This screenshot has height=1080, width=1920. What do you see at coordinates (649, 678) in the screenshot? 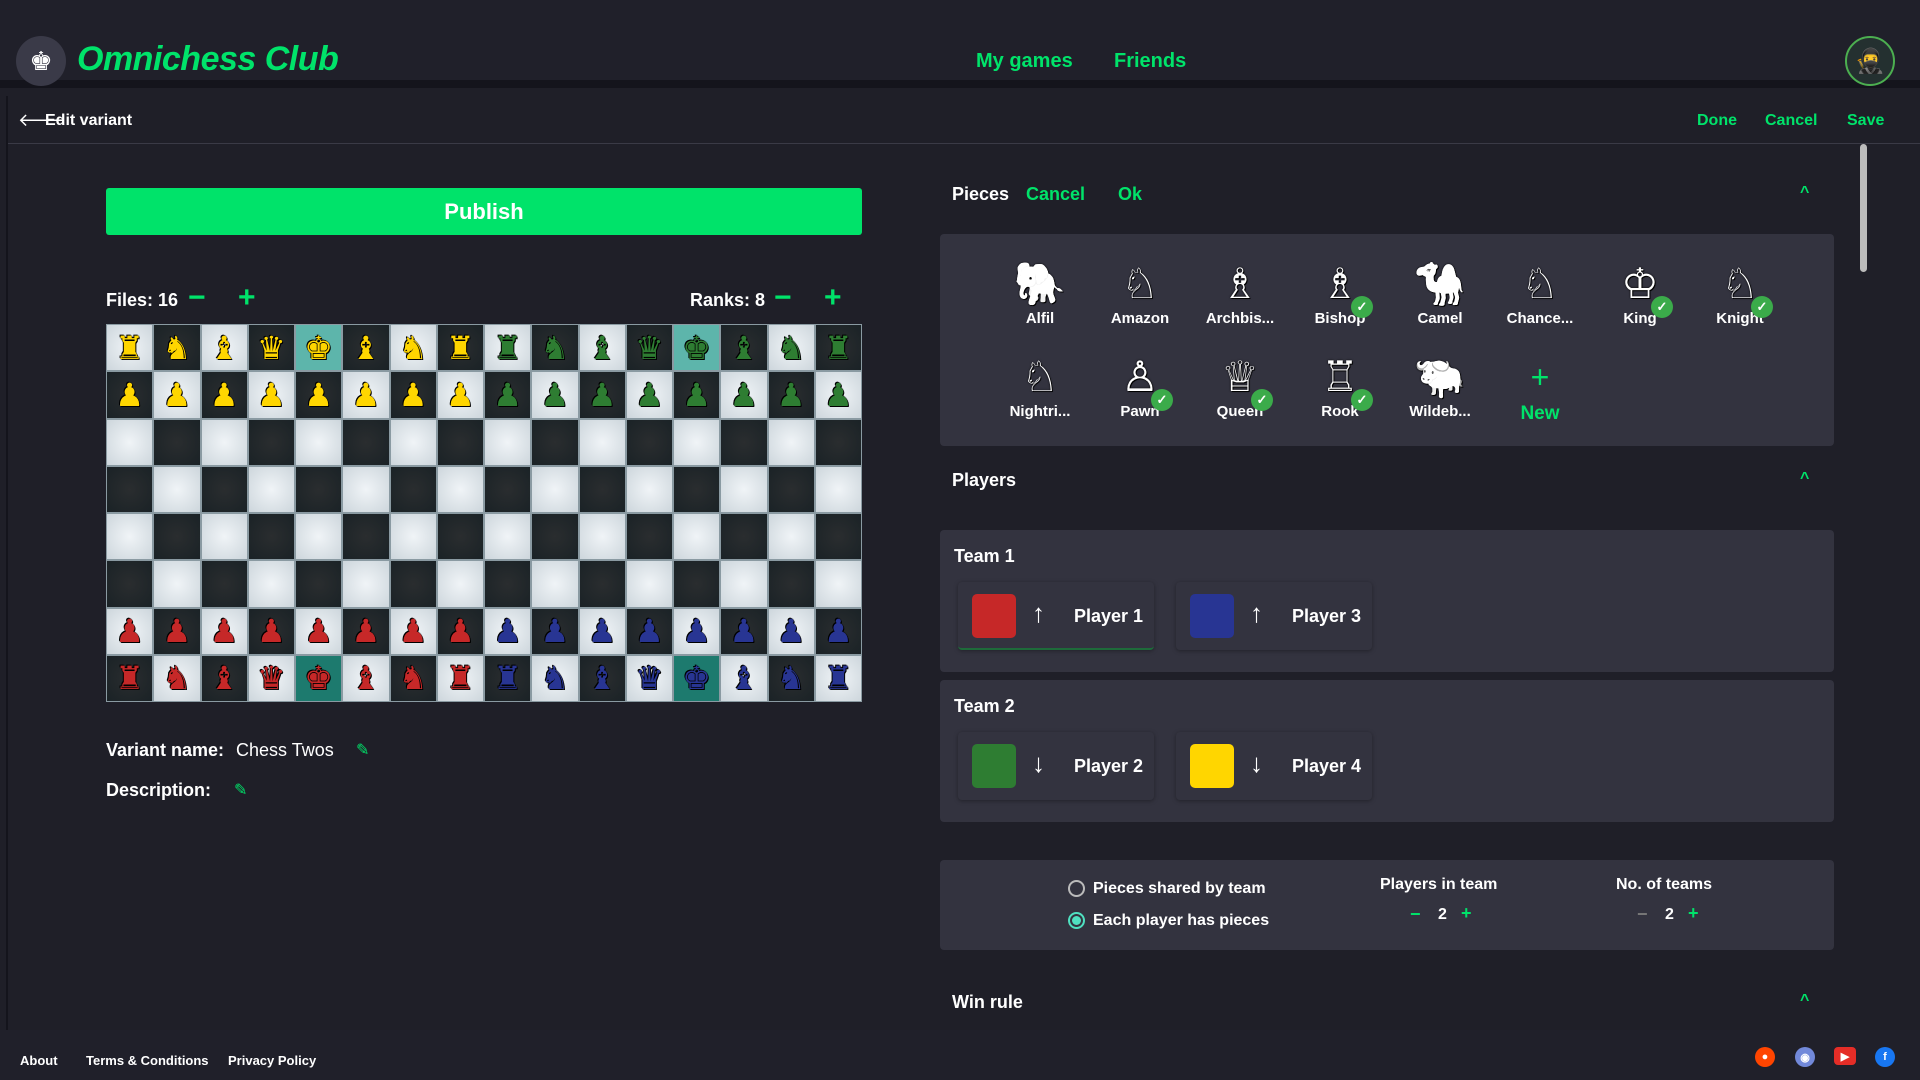
I see `blue-queen-icon: ♛` at bounding box center [649, 678].